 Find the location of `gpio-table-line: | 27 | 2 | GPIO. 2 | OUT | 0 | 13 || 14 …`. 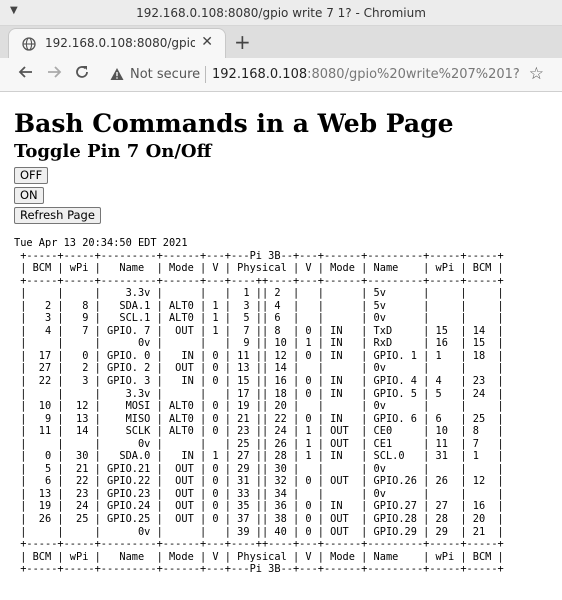

gpio-table-line: | 27 | 2 | GPIO. 2 | OUT | 0 | 13 || 14 … is located at coordinates (259, 368).